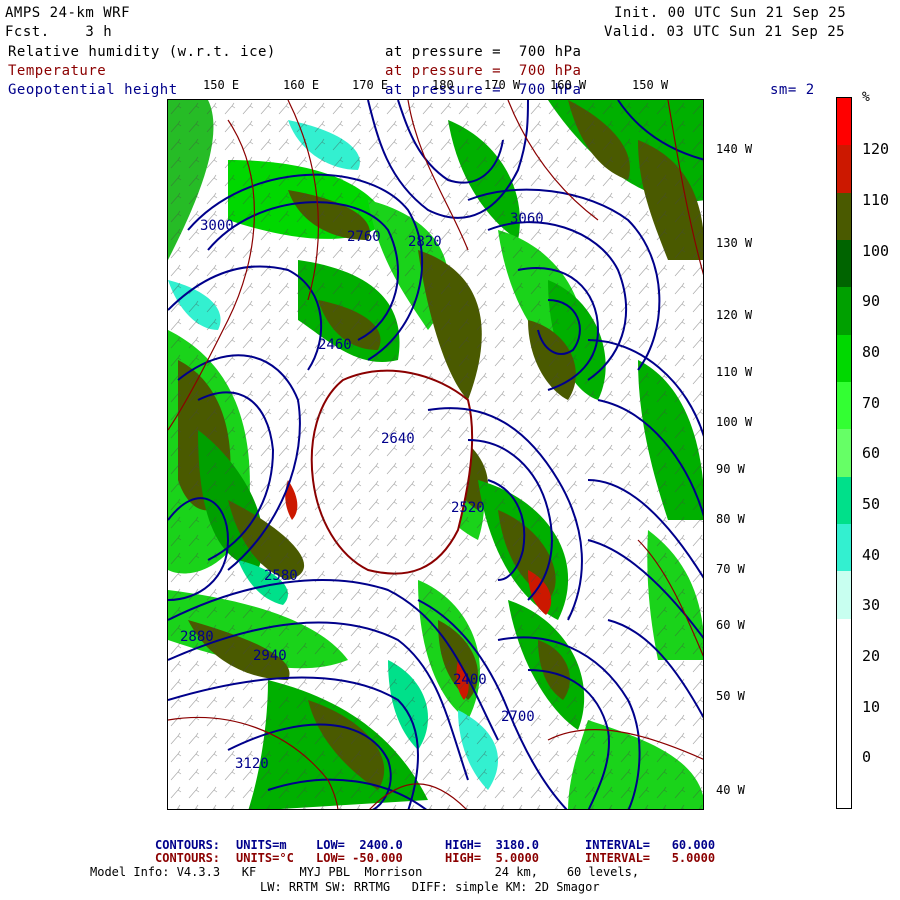 The width and height of the screenshot is (900, 900). What do you see at coordinates (364, 237) in the screenshot?
I see `height-label: 2760` at bounding box center [364, 237].